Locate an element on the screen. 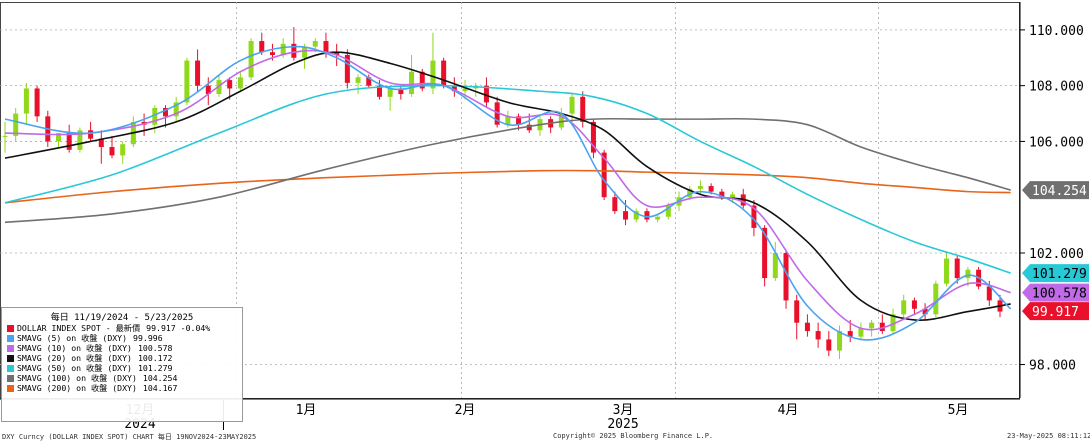  x-month-label: 3月 is located at coordinates (623, 410).